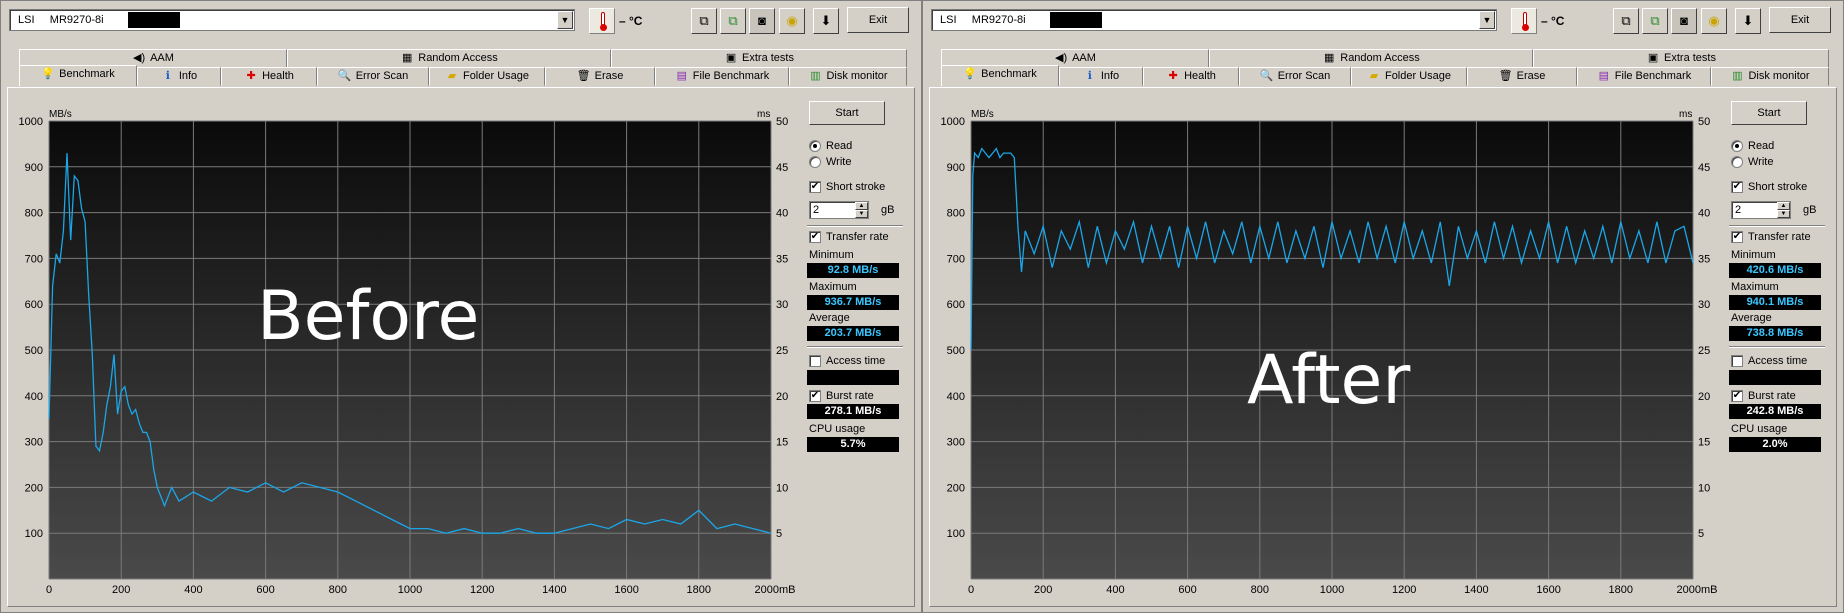  I want to click on transfer-rate-label: Transfer rate, so click(857, 237).